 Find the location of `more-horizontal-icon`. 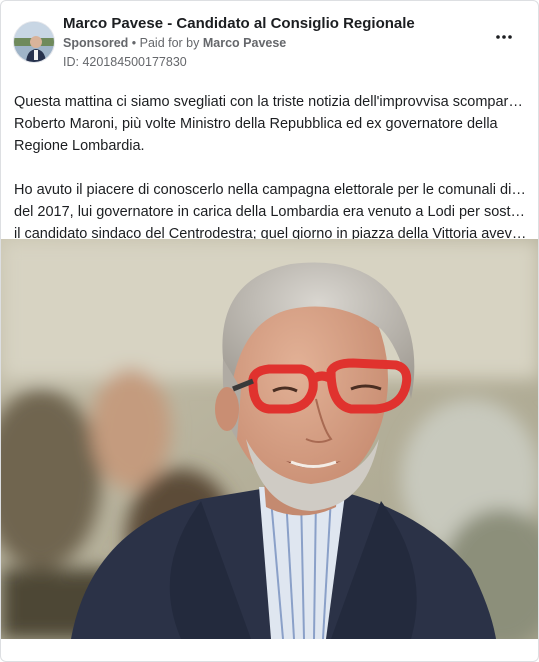

more-horizontal-icon is located at coordinates (504, 37).